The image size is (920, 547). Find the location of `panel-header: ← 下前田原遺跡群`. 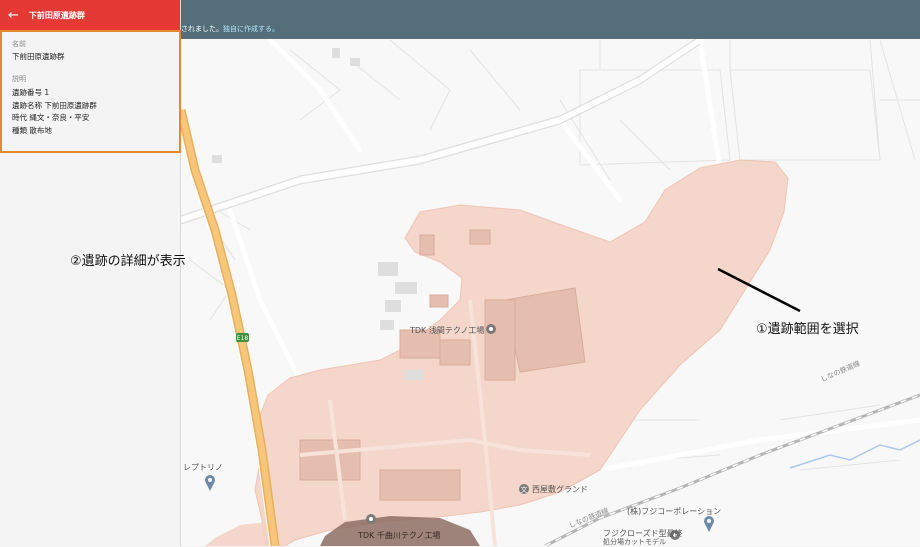

panel-header: ← 下前田原遺跡群 is located at coordinates (90, 15).